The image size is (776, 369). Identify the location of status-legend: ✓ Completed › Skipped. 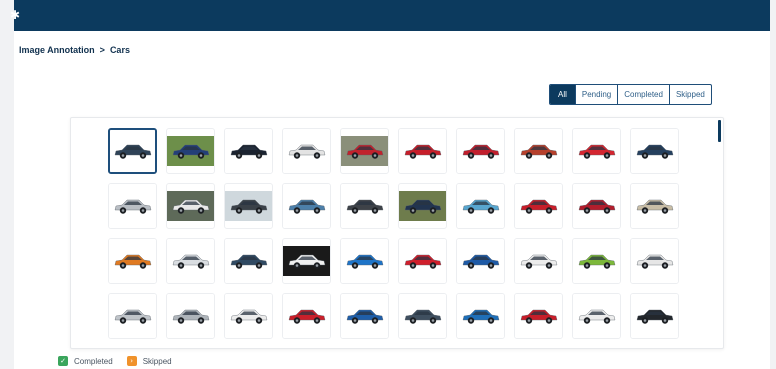
(122, 361).